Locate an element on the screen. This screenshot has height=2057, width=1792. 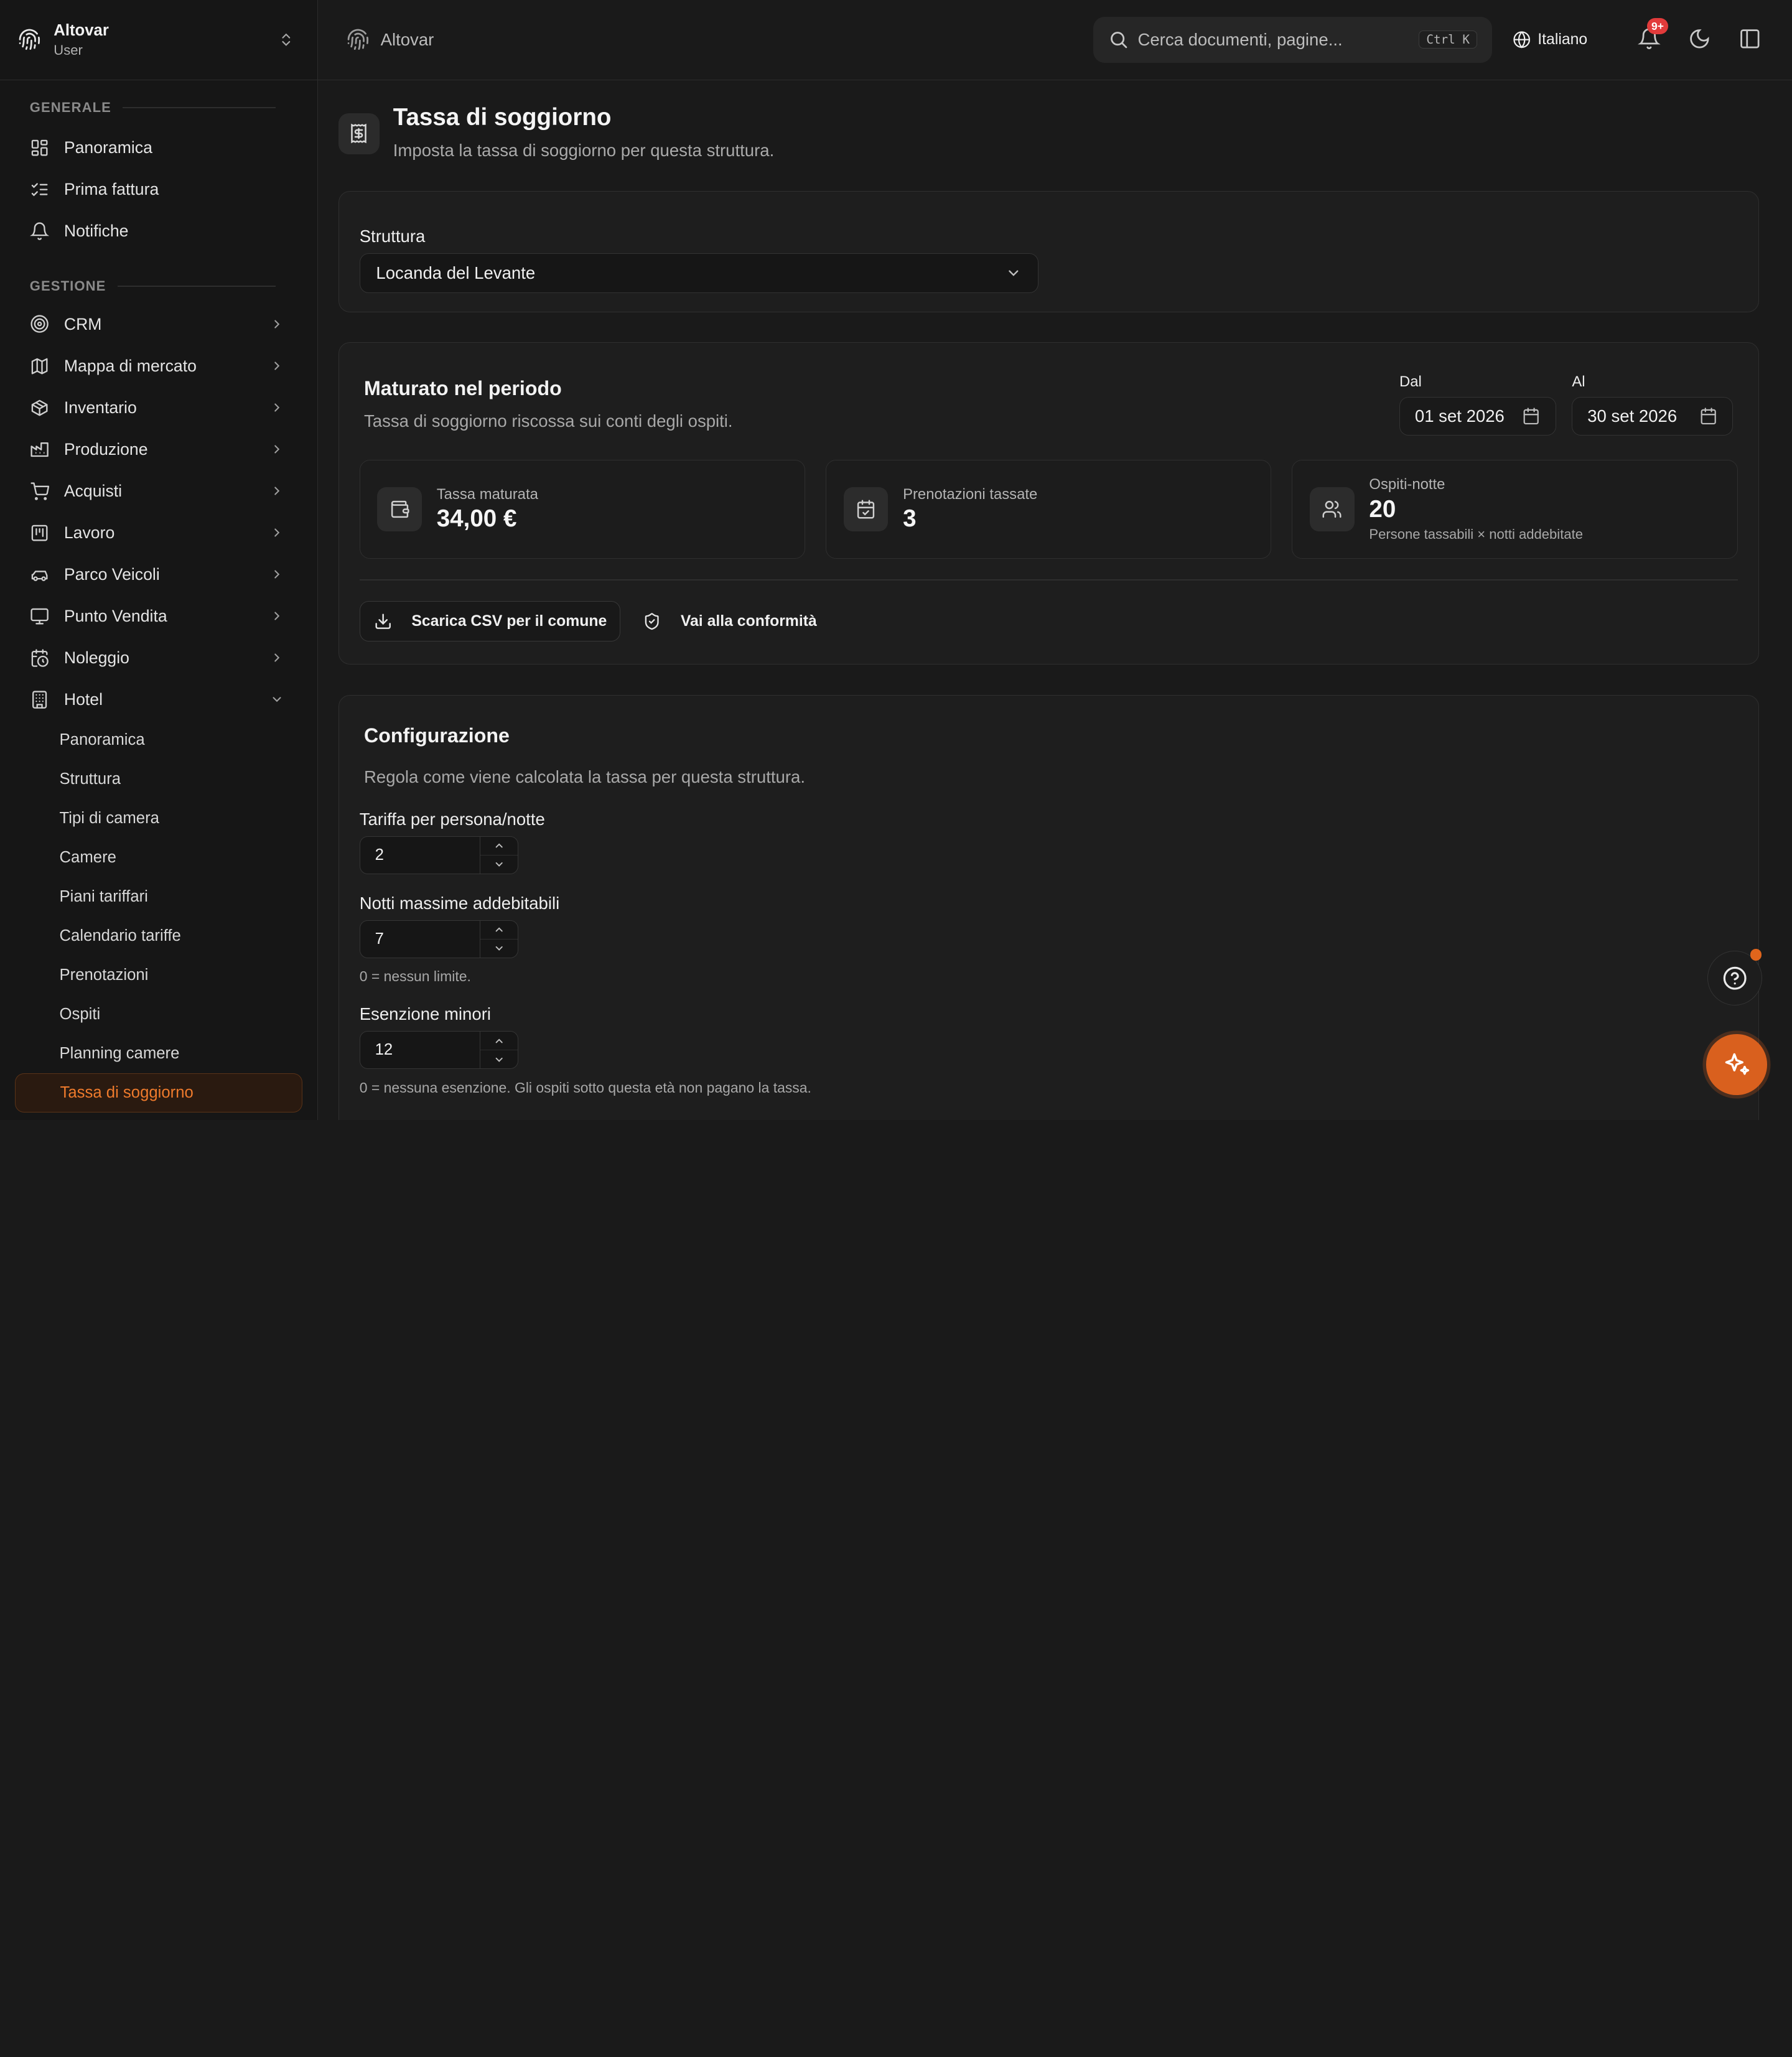
sidebar-item-acquisti: Acquisti is located at coordinates (158, 491).